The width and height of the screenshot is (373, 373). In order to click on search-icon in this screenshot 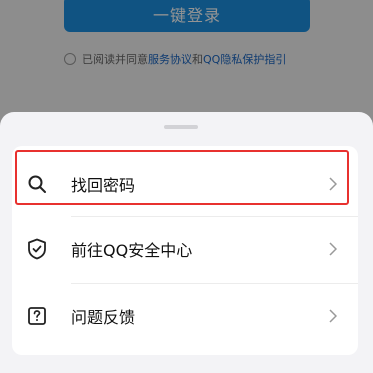, I will do `click(37, 184)`.